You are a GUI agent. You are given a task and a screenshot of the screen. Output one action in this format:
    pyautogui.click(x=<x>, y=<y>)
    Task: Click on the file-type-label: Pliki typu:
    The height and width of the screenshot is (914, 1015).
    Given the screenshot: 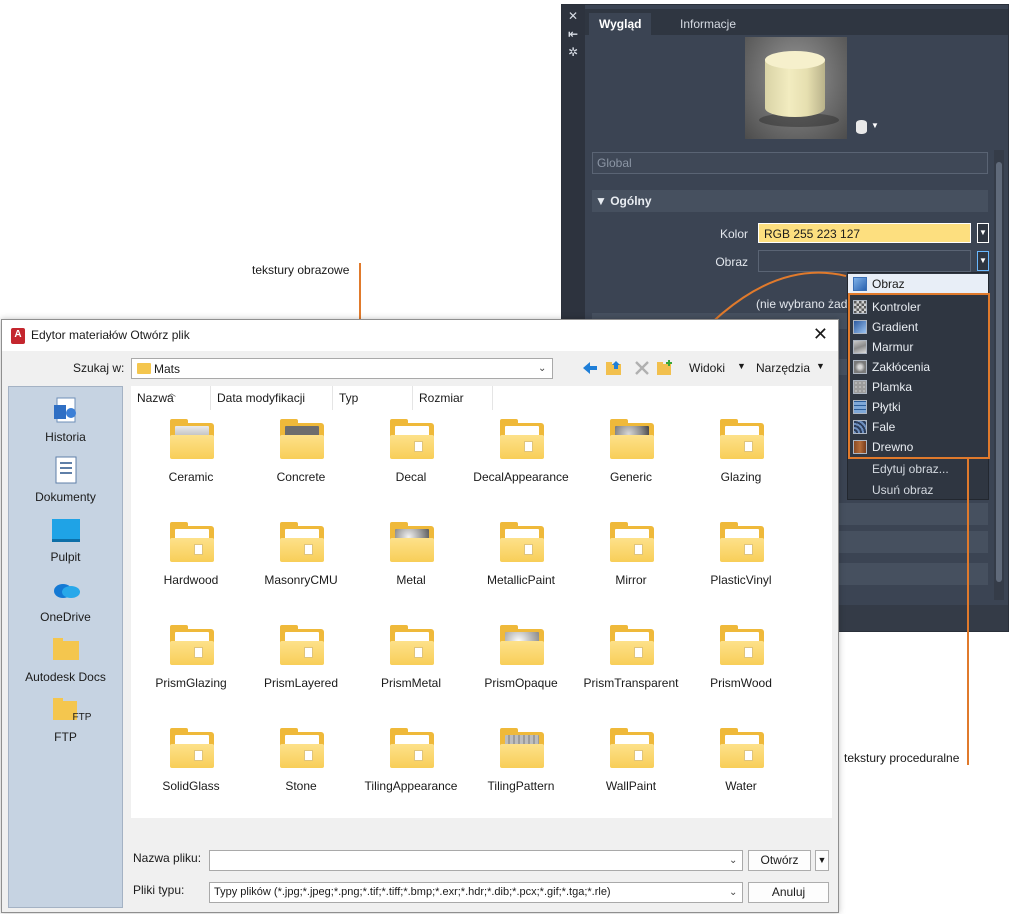 What is the action you would take?
    pyautogui.click(x=159, y=890)
    